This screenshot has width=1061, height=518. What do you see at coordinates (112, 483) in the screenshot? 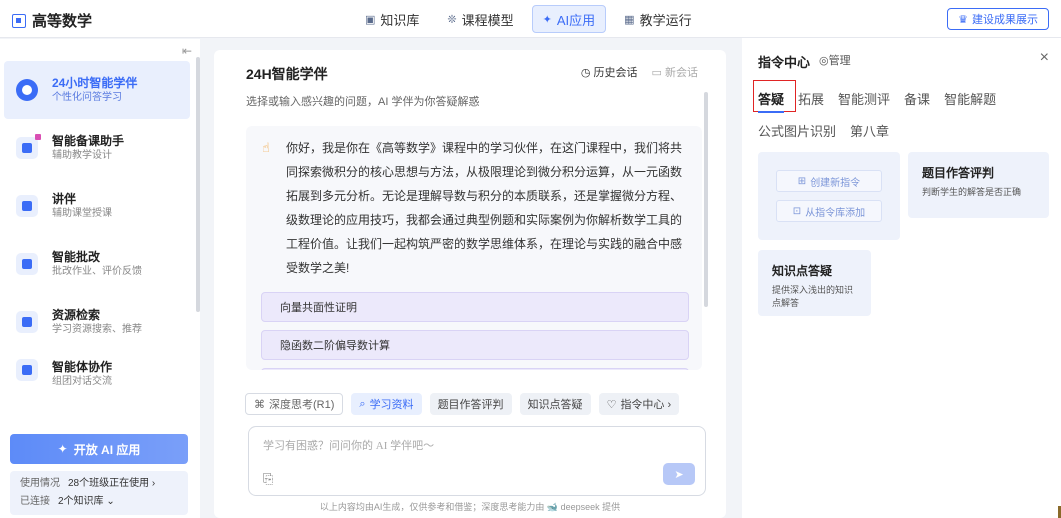
I see `usage-value: 28个班级正在使用 ›` at bounding box center [112, 483].